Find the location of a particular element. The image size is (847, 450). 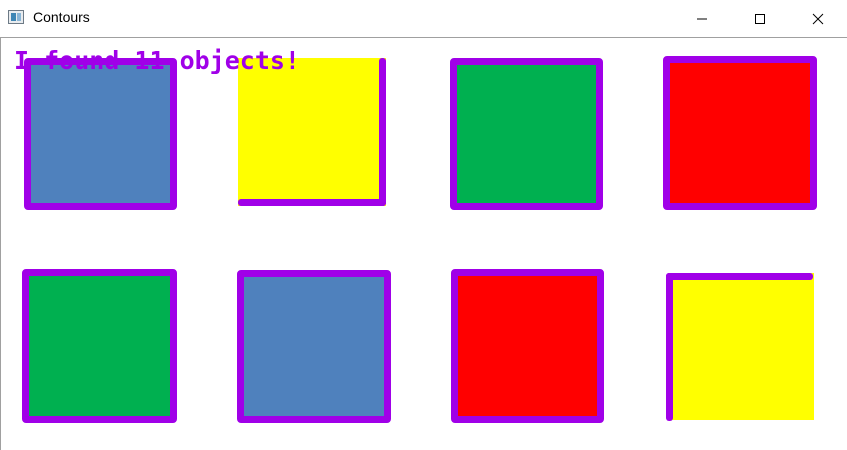

minimize-icon is located at coordinates (702, 18).